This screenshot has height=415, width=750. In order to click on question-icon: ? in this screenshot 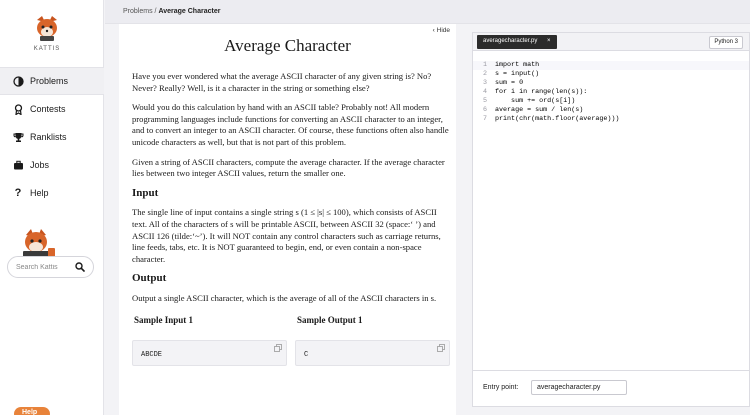, I will do `click(18, 193)`.